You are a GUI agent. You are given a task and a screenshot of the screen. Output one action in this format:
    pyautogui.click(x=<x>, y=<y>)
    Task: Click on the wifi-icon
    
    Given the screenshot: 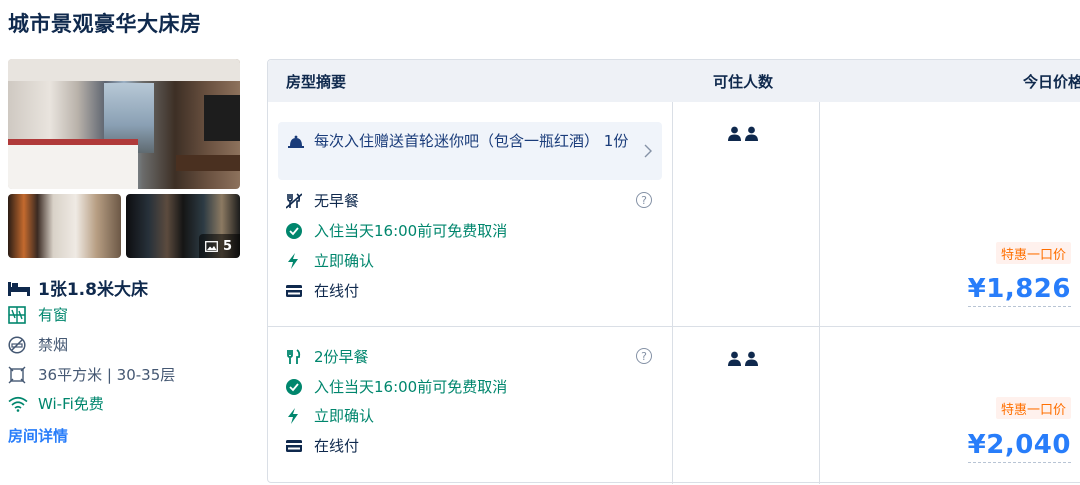 What is the action you would take?
    pyautogui.click(x=19, y=404)
    